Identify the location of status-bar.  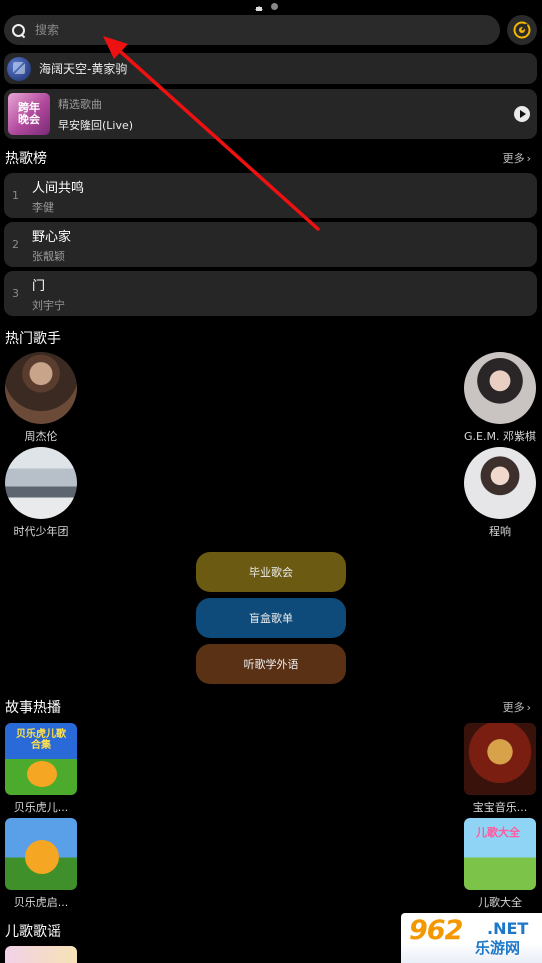
(266, 7).